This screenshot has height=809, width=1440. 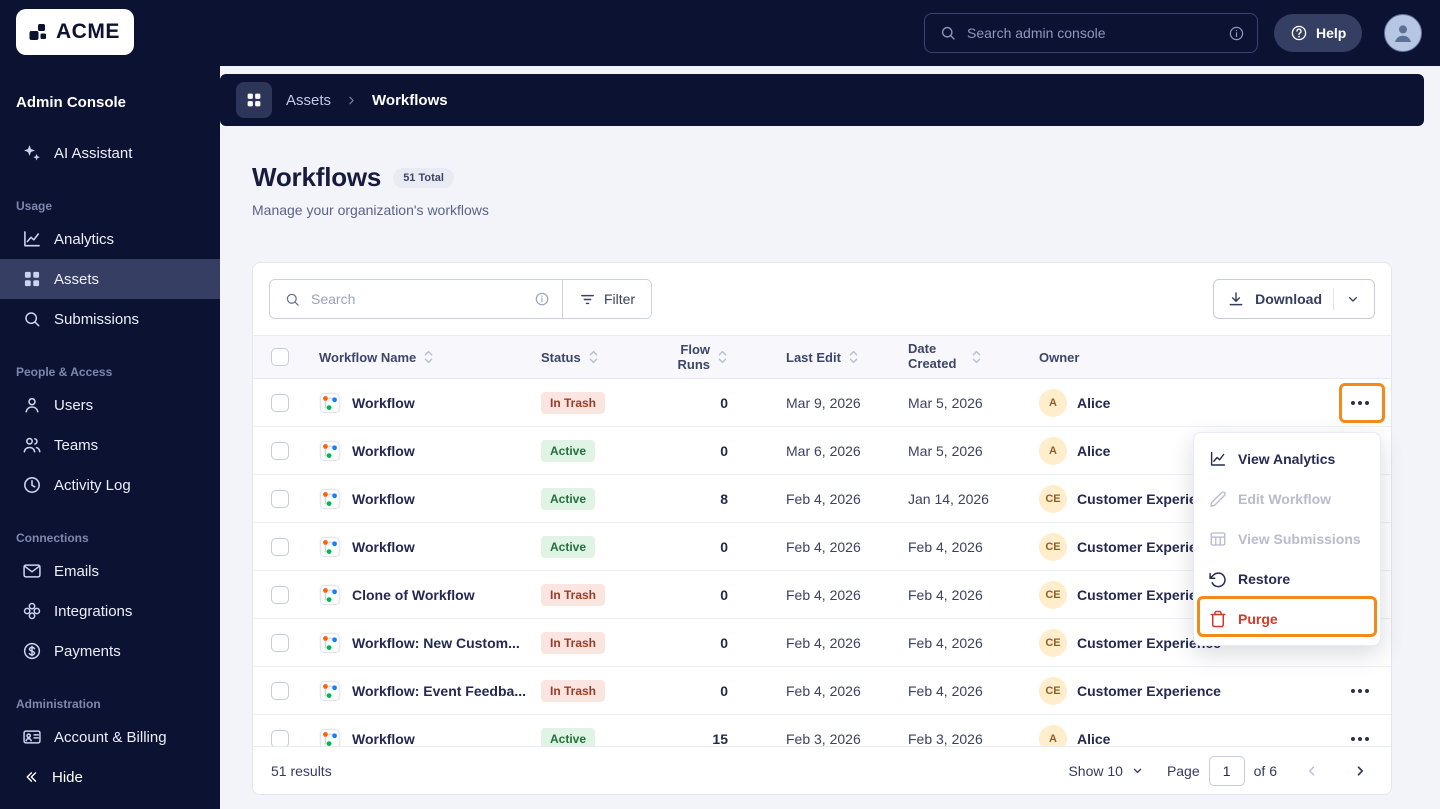 I want to click on menu-item-restore: Restore, so click(x=1287, y=579).